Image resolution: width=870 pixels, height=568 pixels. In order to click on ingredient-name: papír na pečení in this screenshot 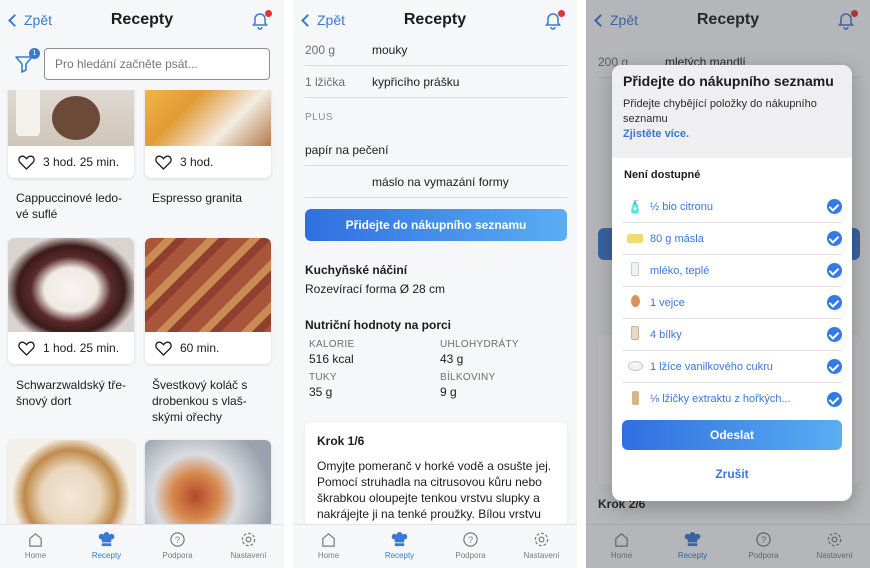, I will do `click(347, 149)`.